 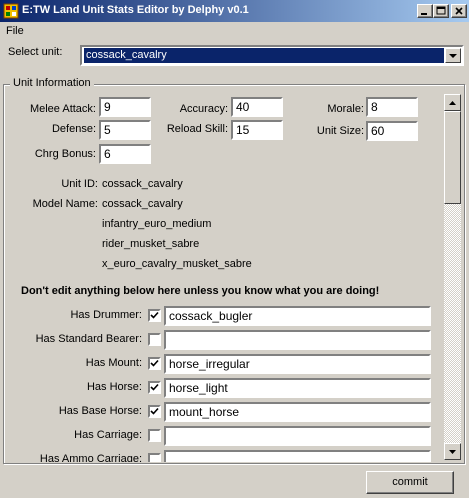 What do you see at coordinates (257, 107) in the screenshot?
I see `accuracy-field: 40` at bounding box center [257, 107].